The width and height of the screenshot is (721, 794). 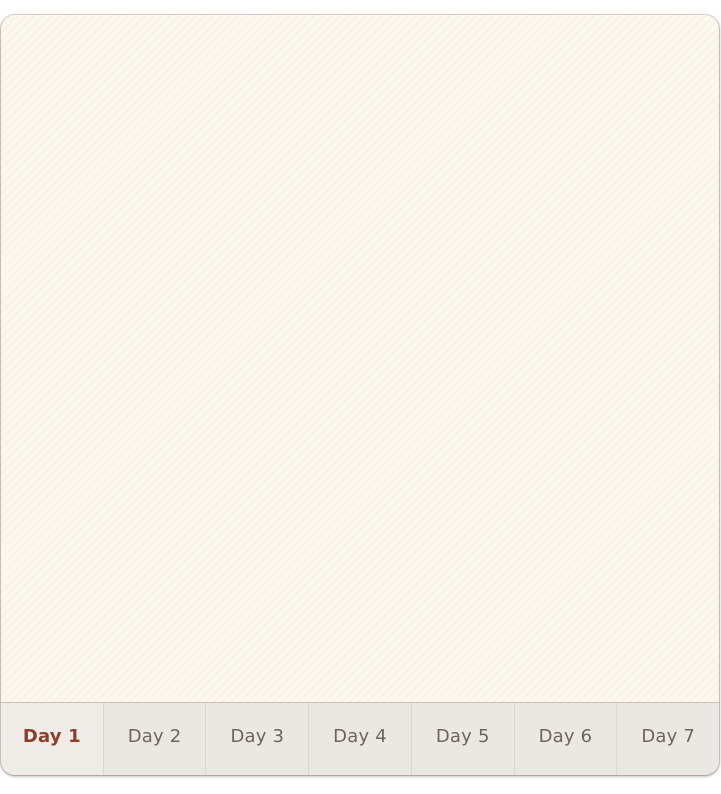 I want to click on tab-day-2: Day 2, so click(x=155, y=739).